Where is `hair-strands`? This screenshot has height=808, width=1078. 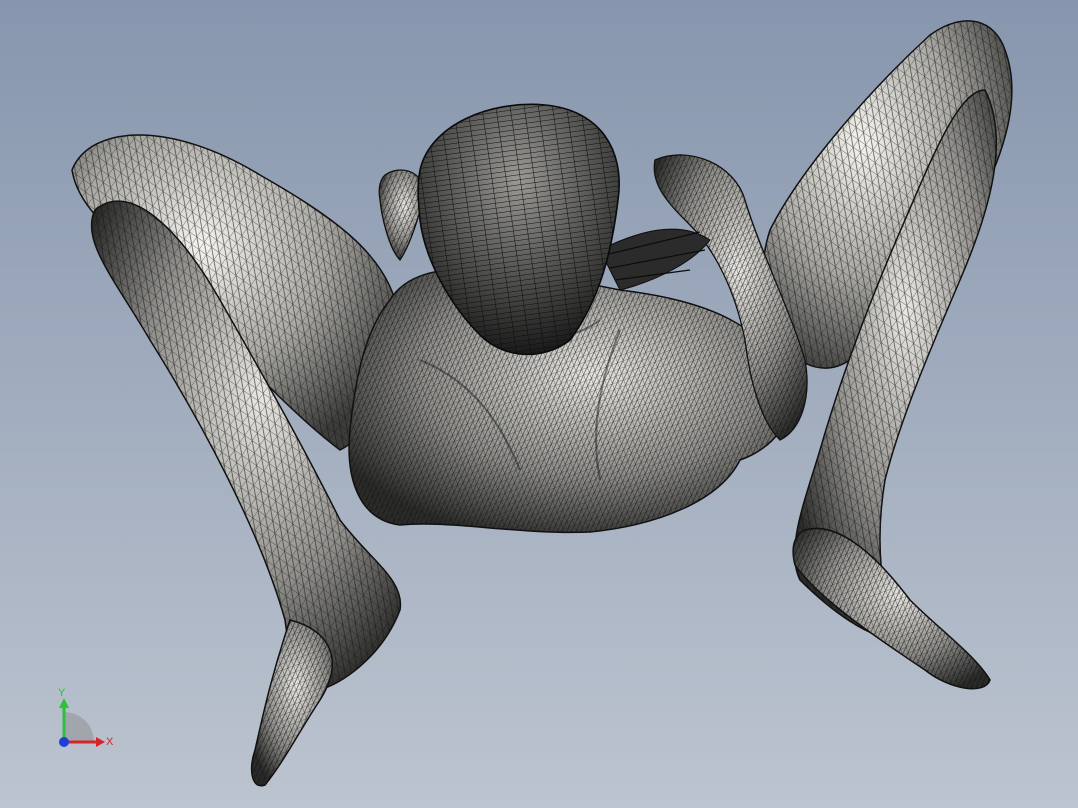
hair-strands is located at coordinates (655, 259).